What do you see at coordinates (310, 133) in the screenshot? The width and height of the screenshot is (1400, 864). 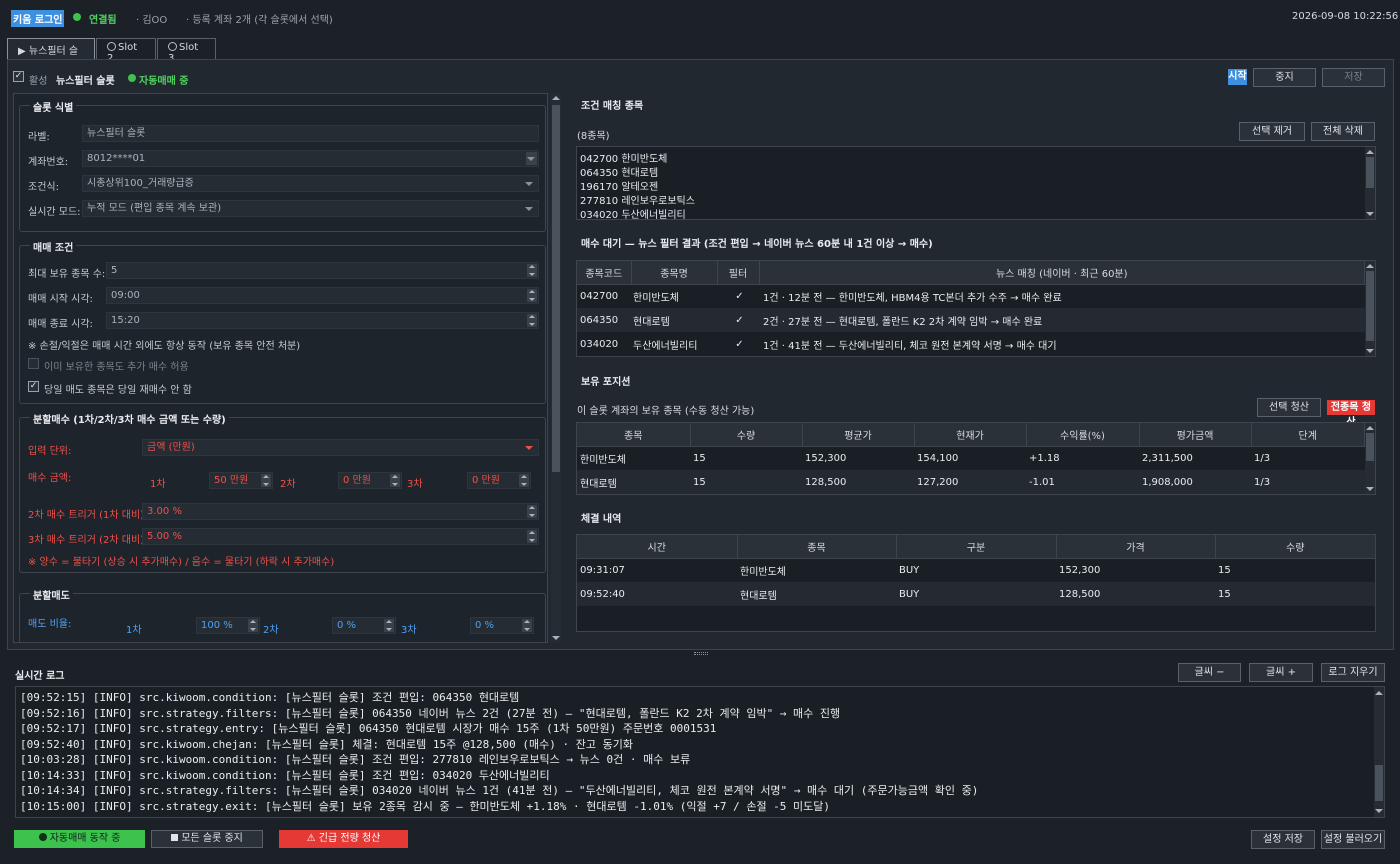 I see `label-input: 뉴스필터 슬롯` at bounding box center [310, 133].